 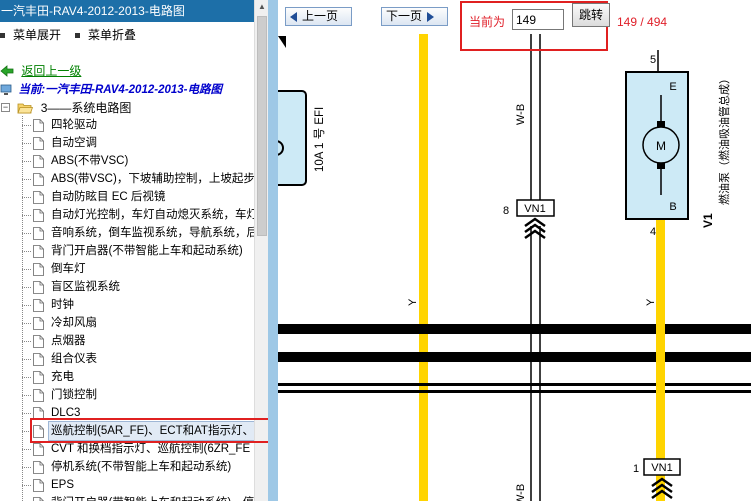 I want to click on tree-item-label: 点烟器, so click(x=68, y=341).